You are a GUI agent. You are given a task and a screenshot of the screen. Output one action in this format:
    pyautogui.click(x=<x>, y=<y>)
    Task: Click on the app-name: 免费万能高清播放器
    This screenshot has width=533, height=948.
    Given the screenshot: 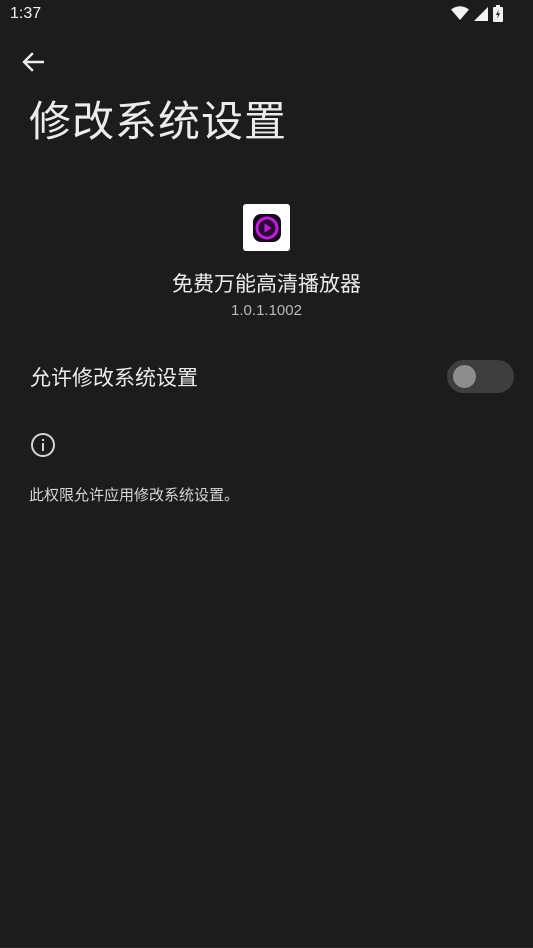 What is the action you would take?
    pyautogui.click(x=266, y=284)
    